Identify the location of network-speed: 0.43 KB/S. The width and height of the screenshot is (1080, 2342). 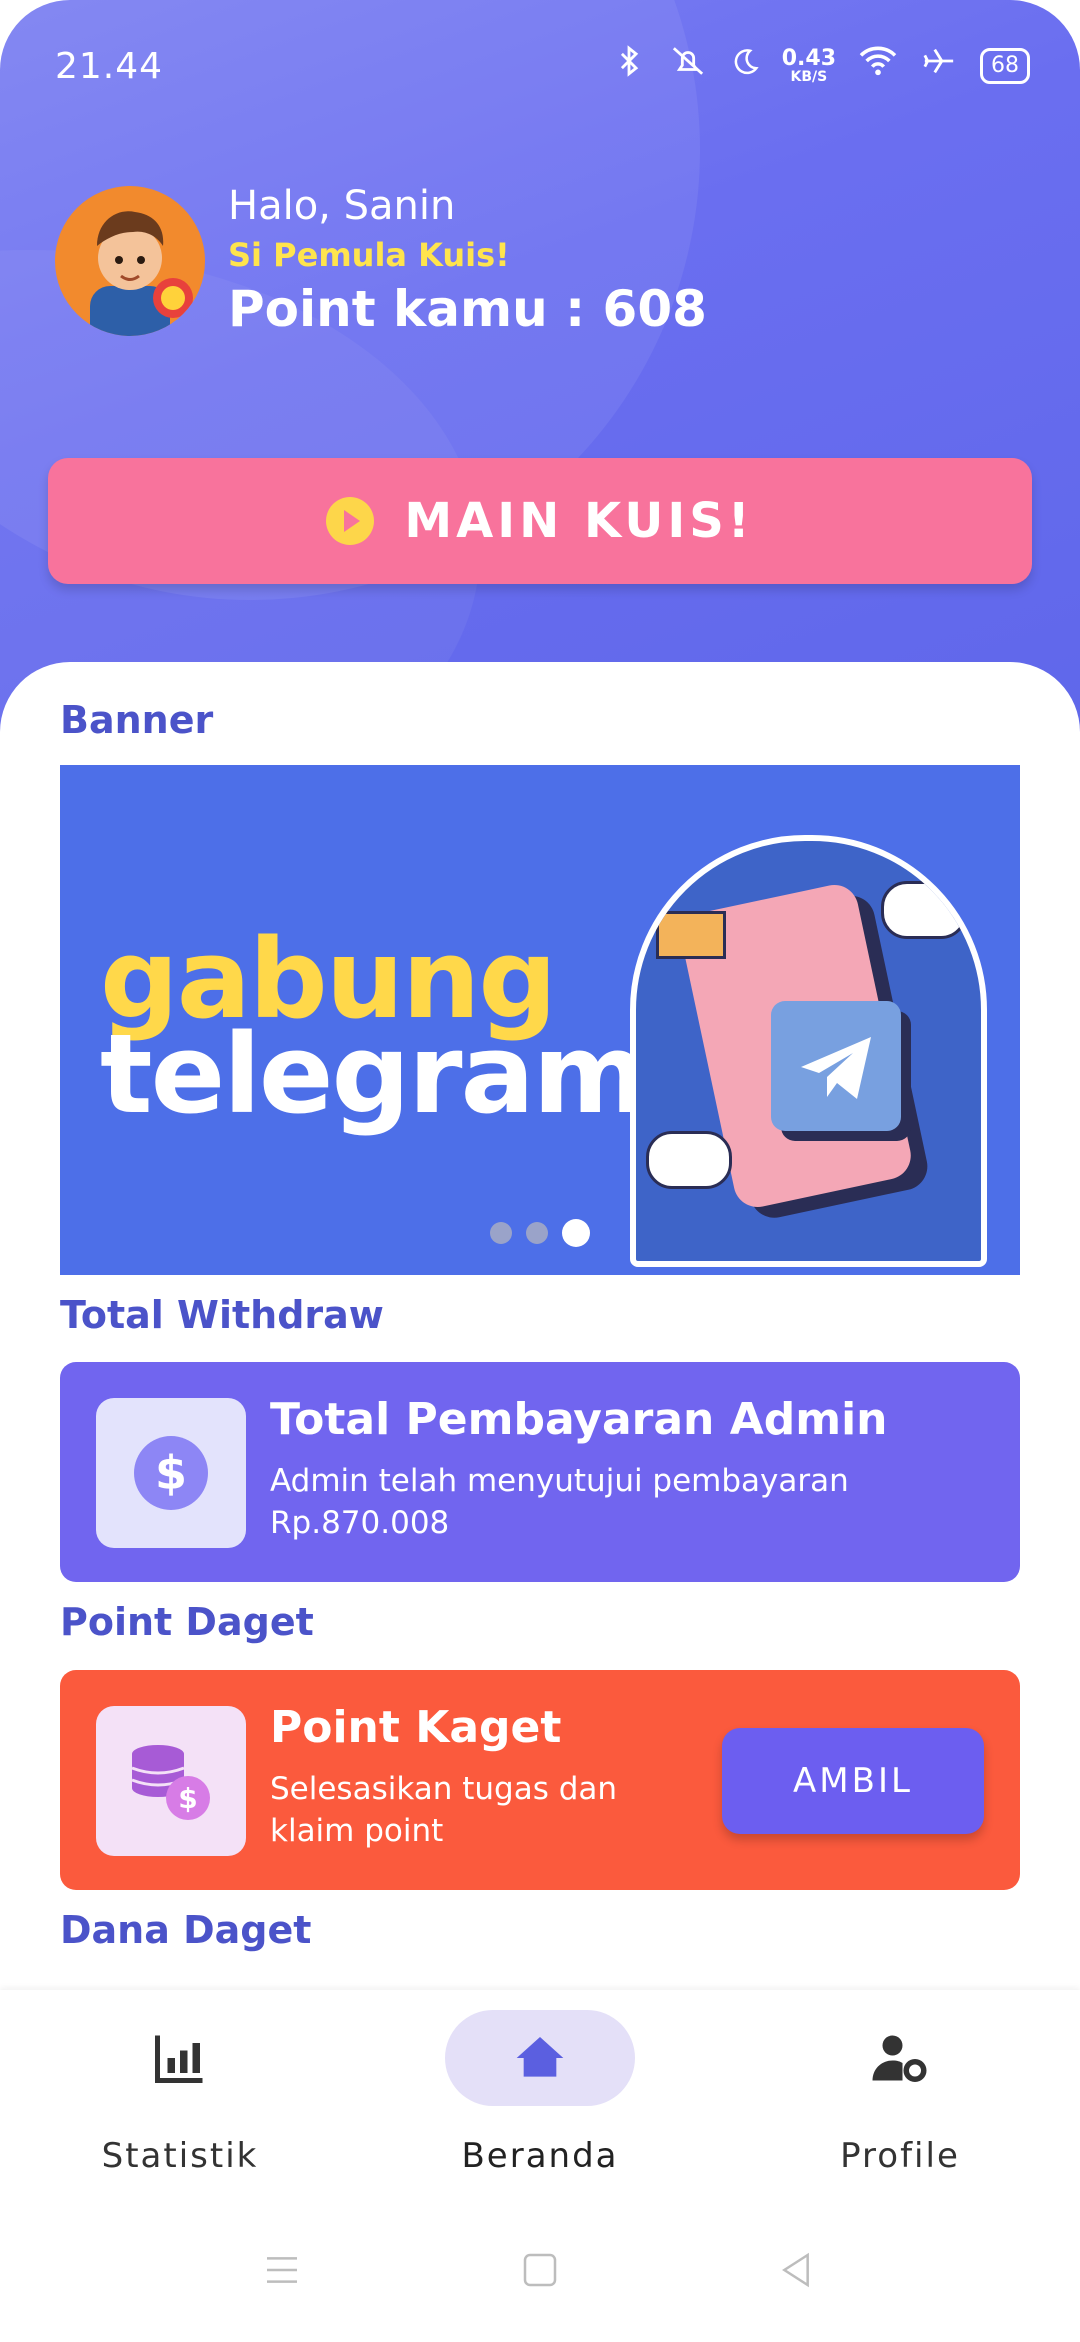
(808, 65).